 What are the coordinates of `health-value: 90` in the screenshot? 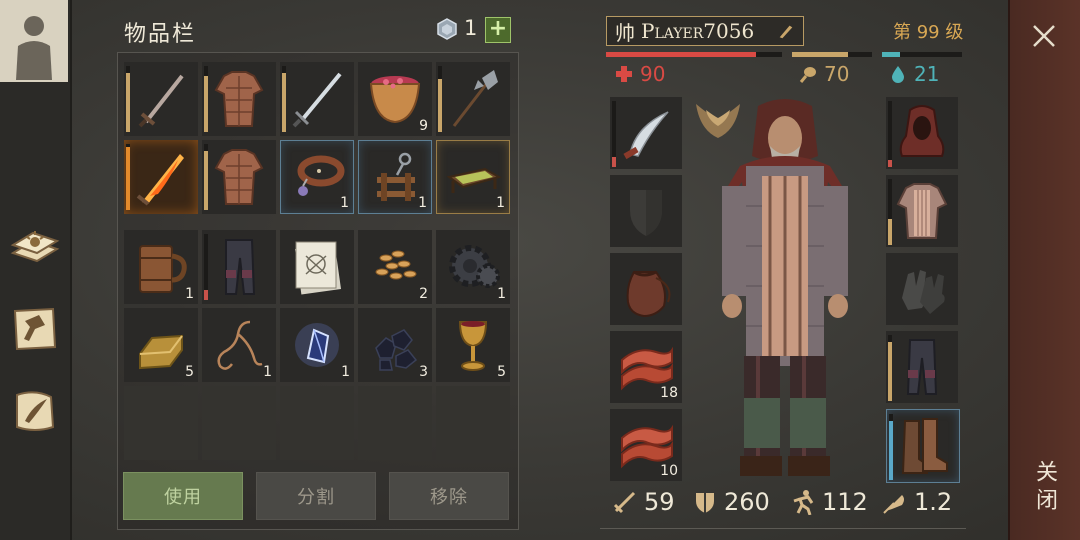 It's located at (653, 74).